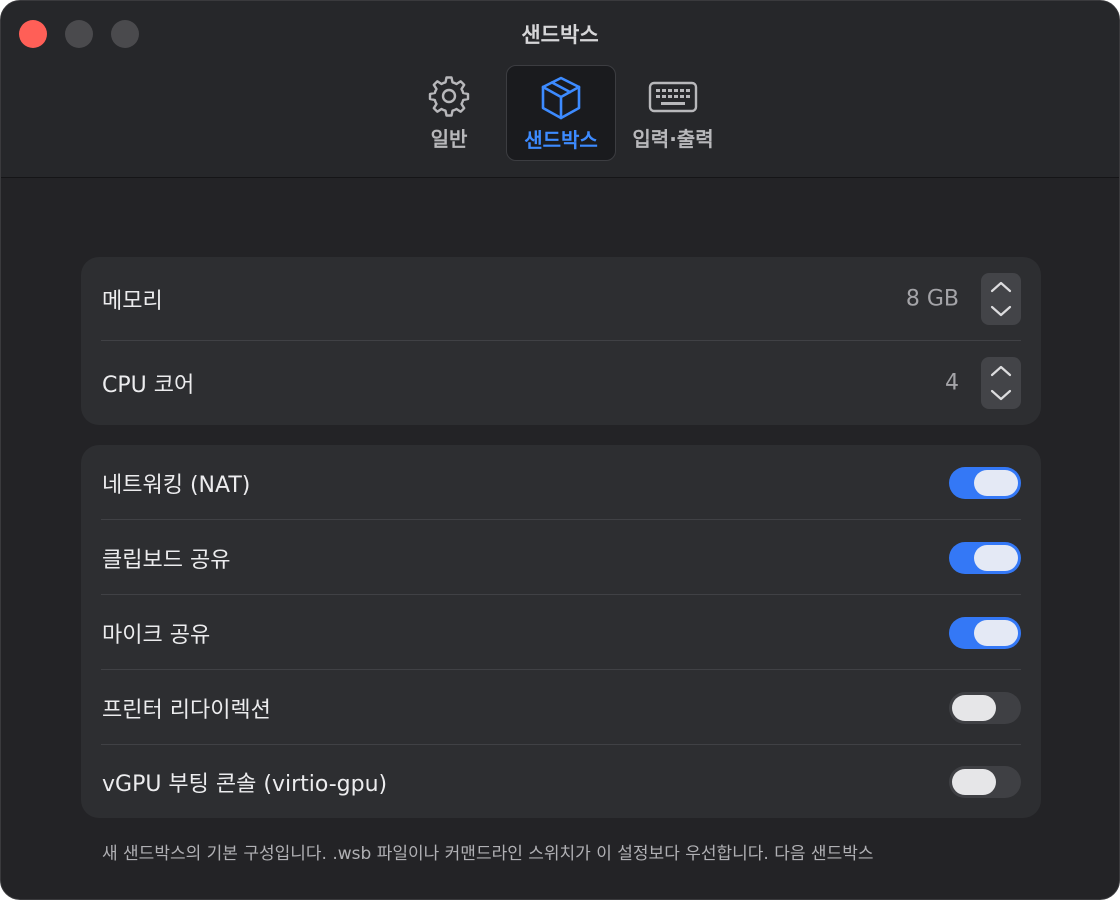  I want to click on toolbar-tabs: 일반 샌드박스 입력·출력, so click(560, 113).